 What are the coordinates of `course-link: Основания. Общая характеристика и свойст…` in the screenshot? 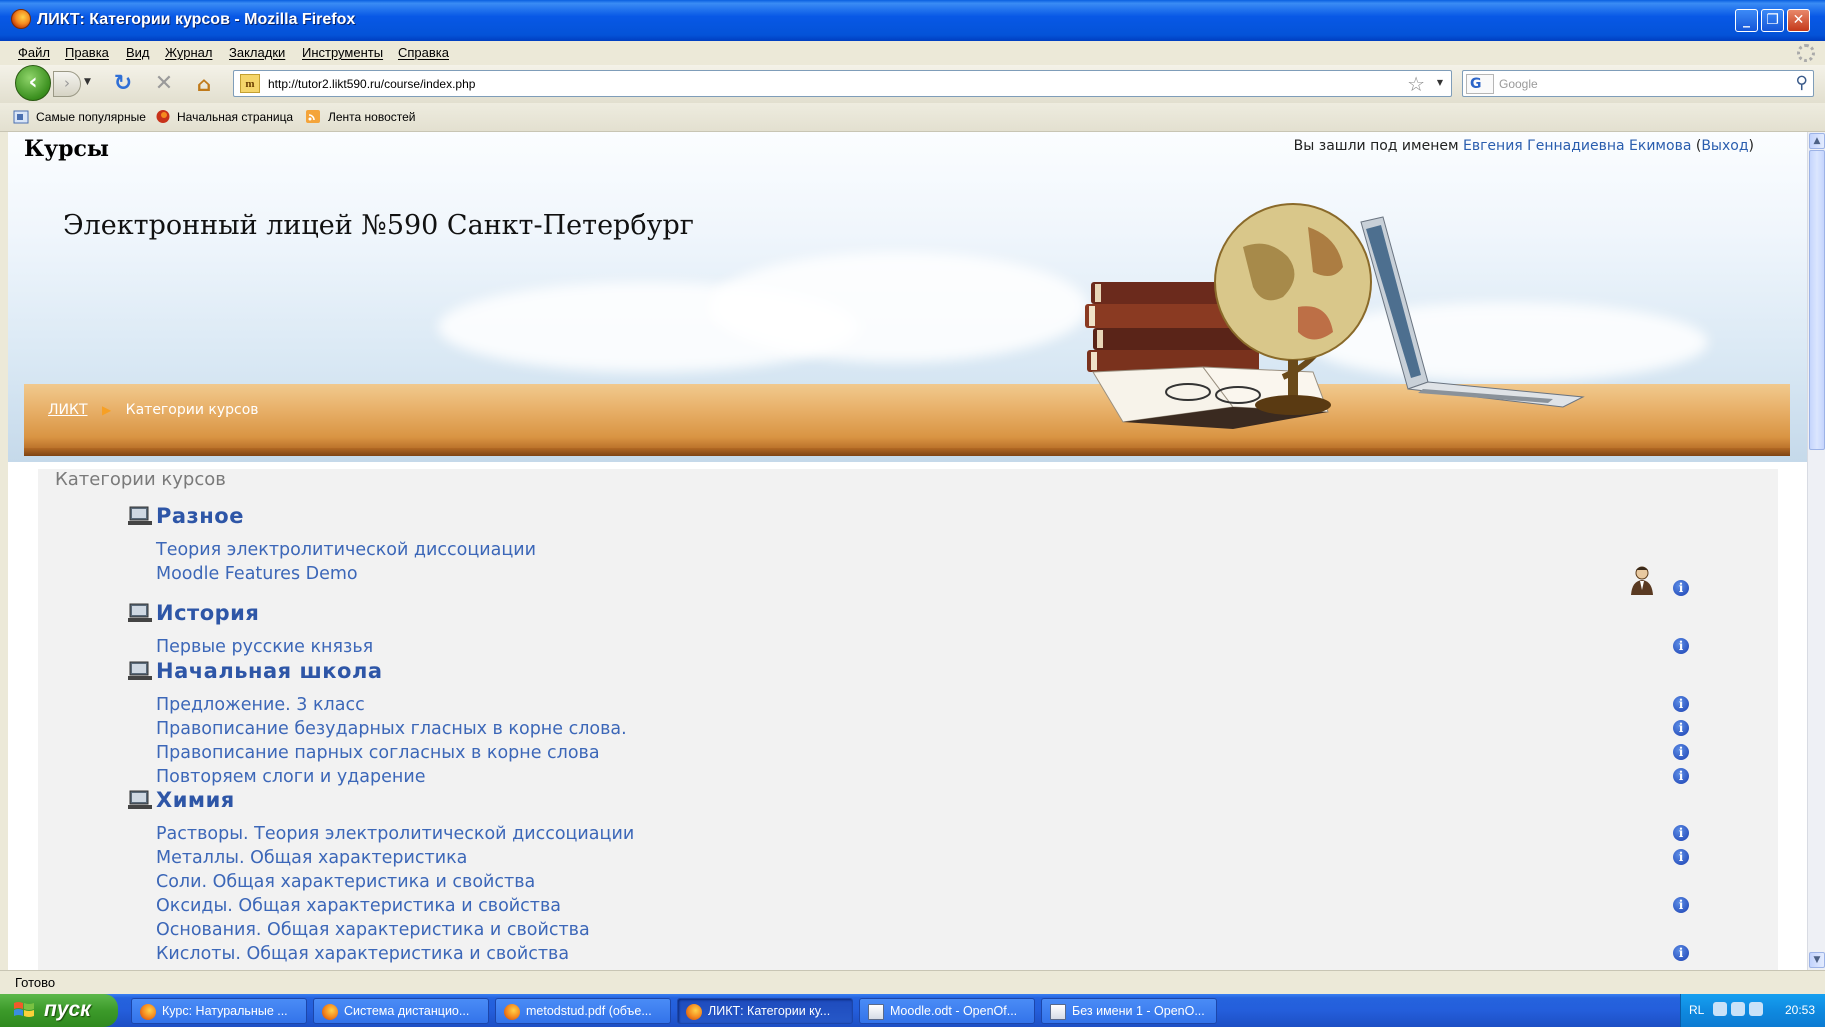 It's located at (373, 930).